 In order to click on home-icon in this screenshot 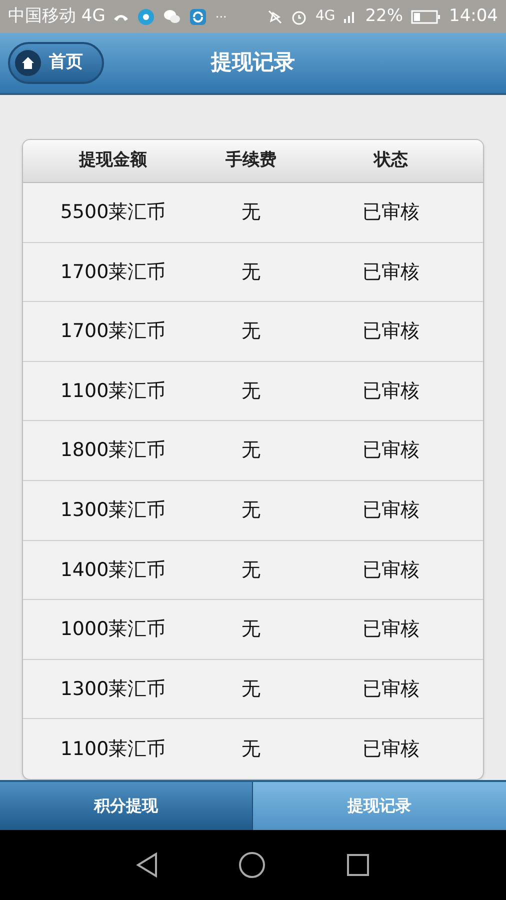, I will do `click(28, 63)`.